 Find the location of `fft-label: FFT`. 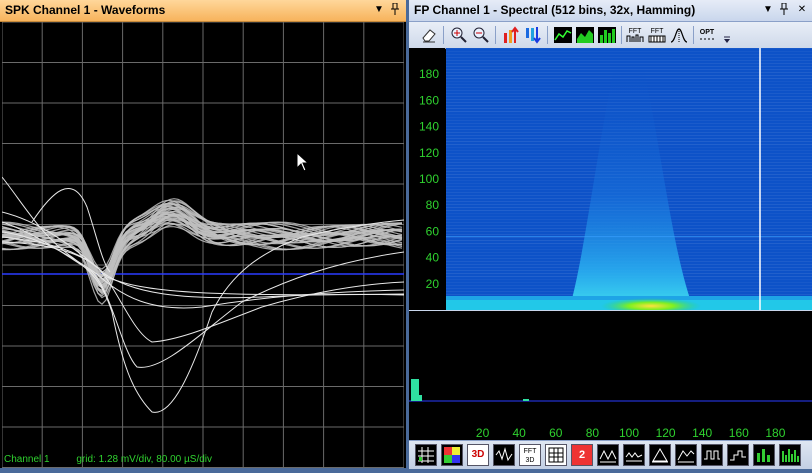

fft-label: FFT is located at coordinates (636, 31).